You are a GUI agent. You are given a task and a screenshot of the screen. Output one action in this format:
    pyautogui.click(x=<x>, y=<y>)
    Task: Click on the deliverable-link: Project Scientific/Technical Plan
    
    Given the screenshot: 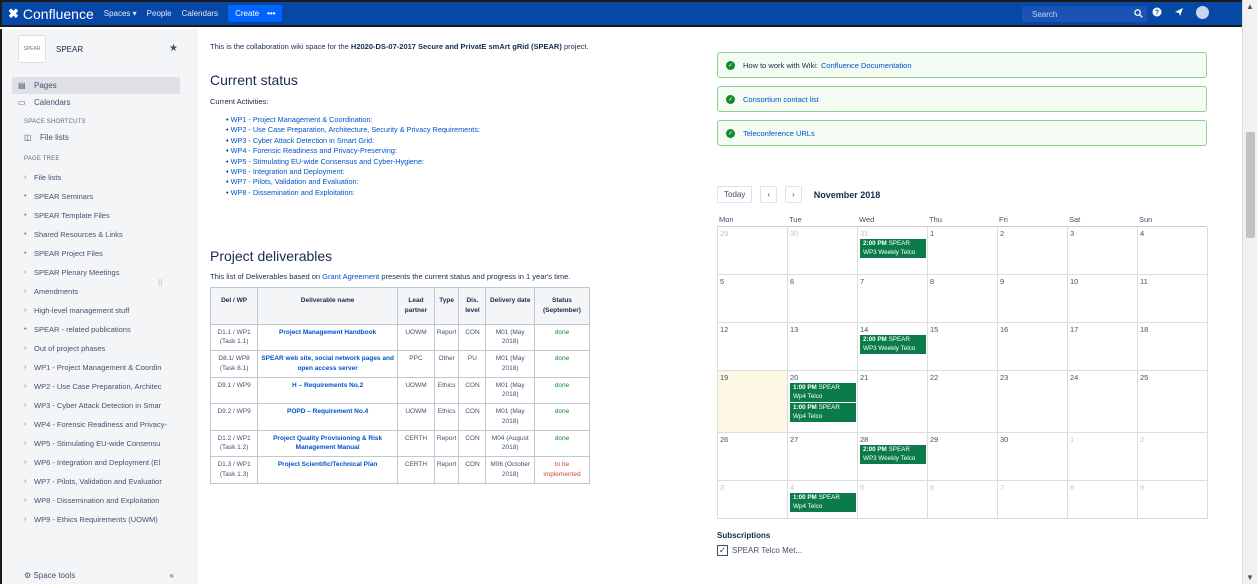 What is the action you would take?
    pyautogui.click(x=328, y=470)
    